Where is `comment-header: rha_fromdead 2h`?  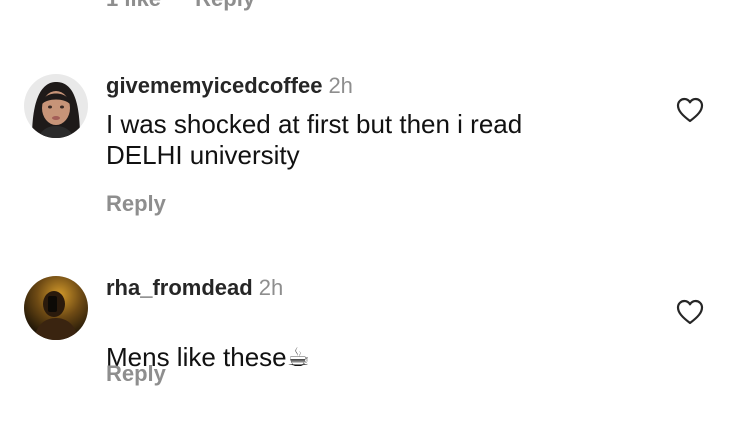 comment-header: rha_fromdead 2h is located at coordinates (194, 288).